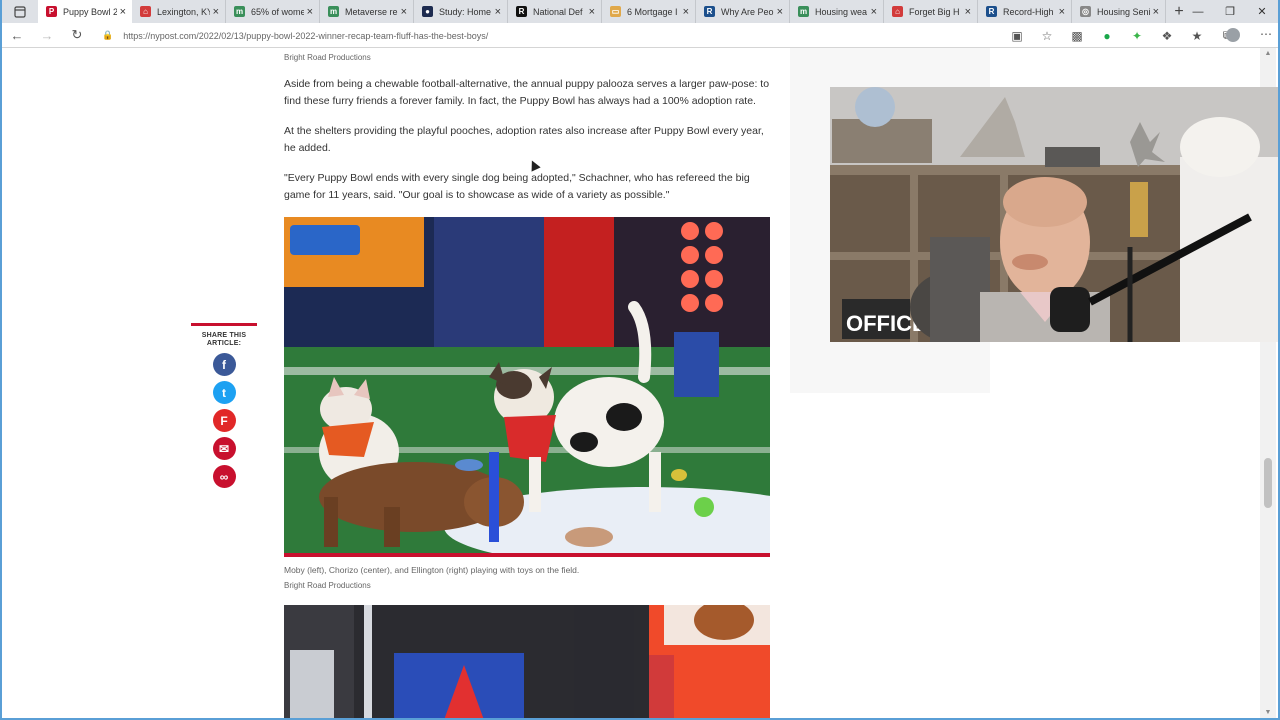 This screenshot has height=720, width=1280. I want to click on tab-actions-menu, so click(20, 11).